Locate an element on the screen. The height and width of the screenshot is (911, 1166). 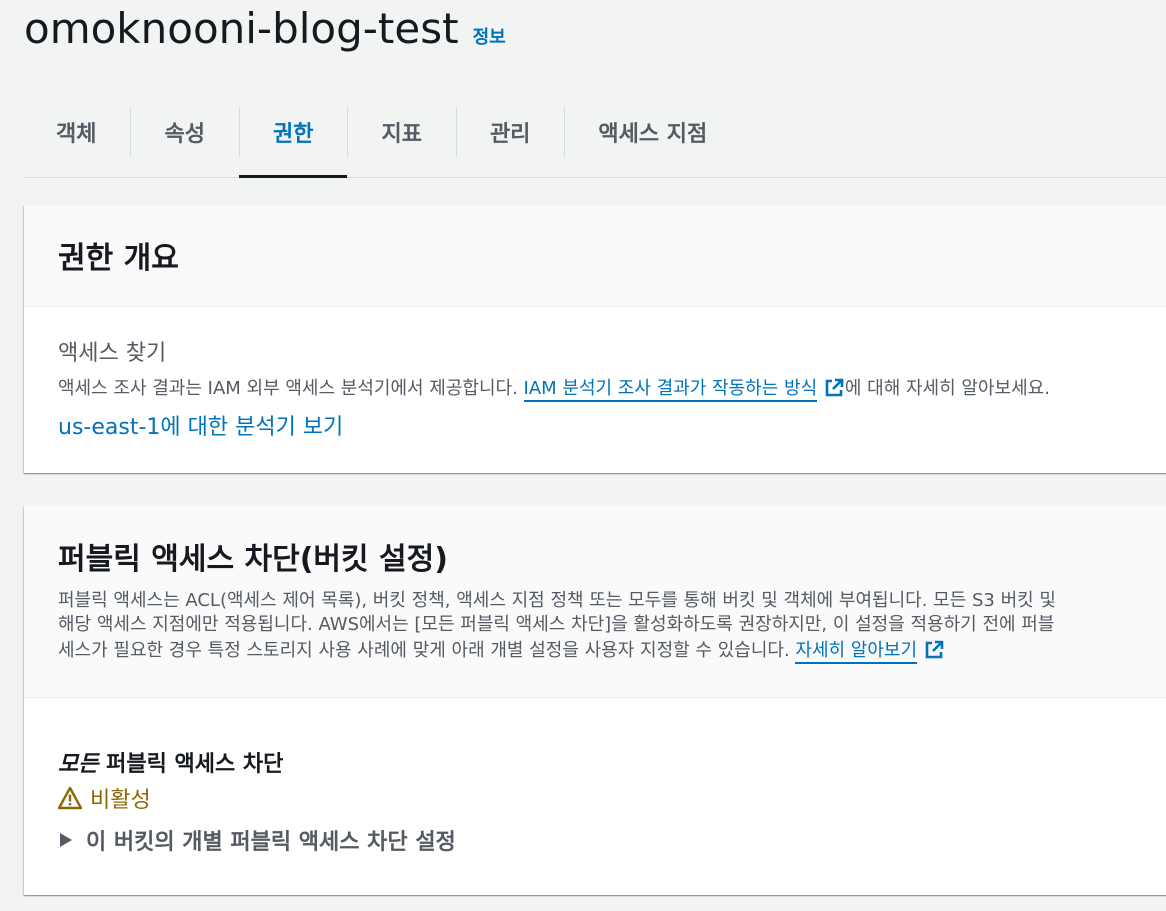
individual-settings-expander: 이 버킷의 개별 퍼블릭 액세스 차단 설정 is located at coordinates (257, 840).